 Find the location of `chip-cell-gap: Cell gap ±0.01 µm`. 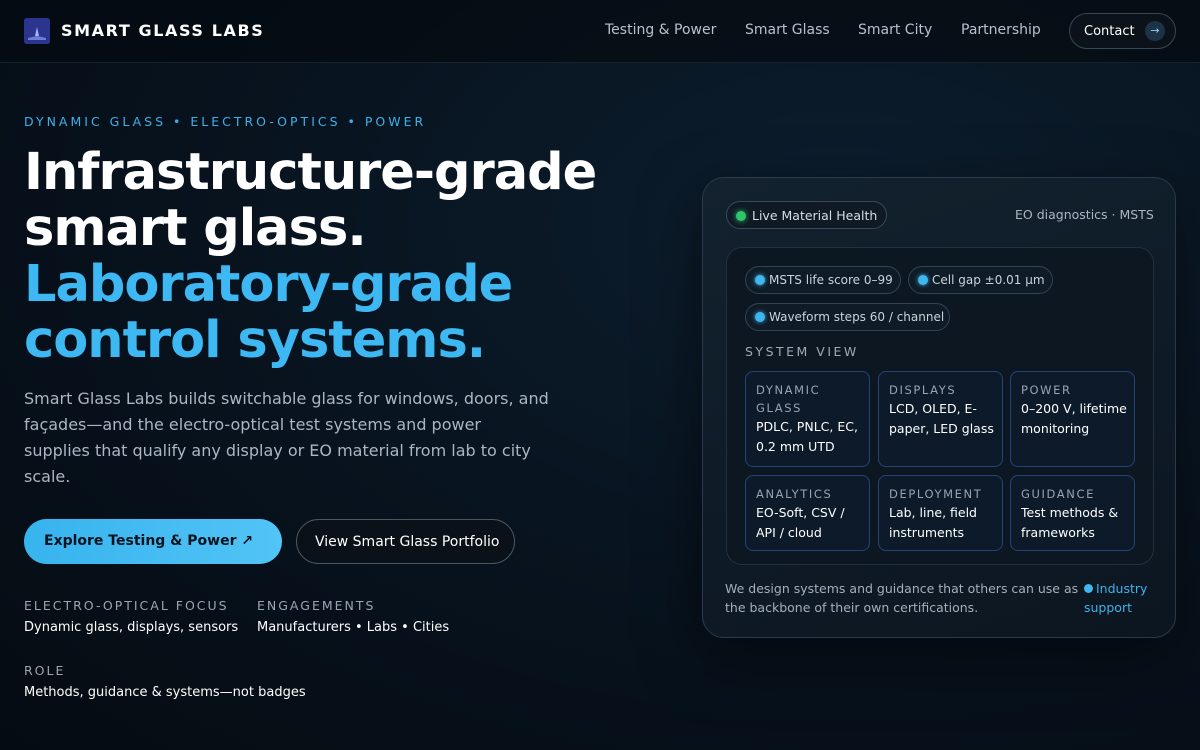

chip-cell-gap: Cell gap ±0.01 µm is located at coordinates (980, 280).